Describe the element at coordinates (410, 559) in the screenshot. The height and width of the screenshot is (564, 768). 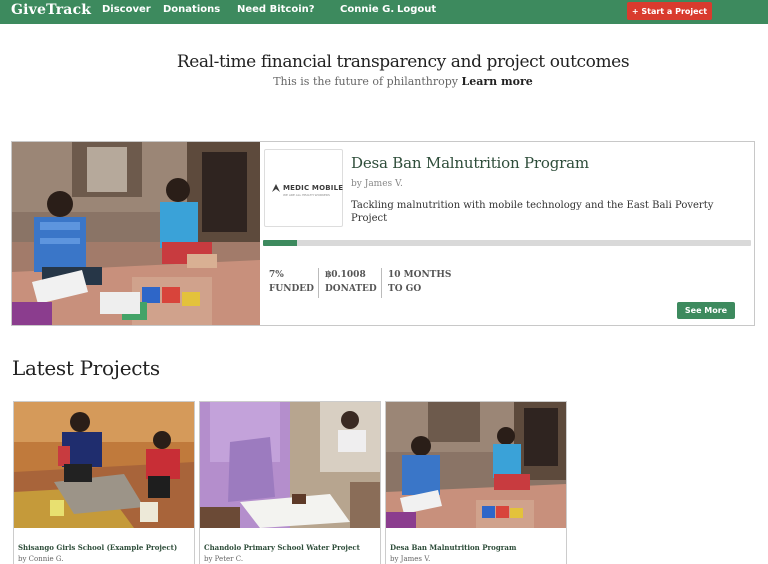
I see `project-card-author: by James V.` at that location.